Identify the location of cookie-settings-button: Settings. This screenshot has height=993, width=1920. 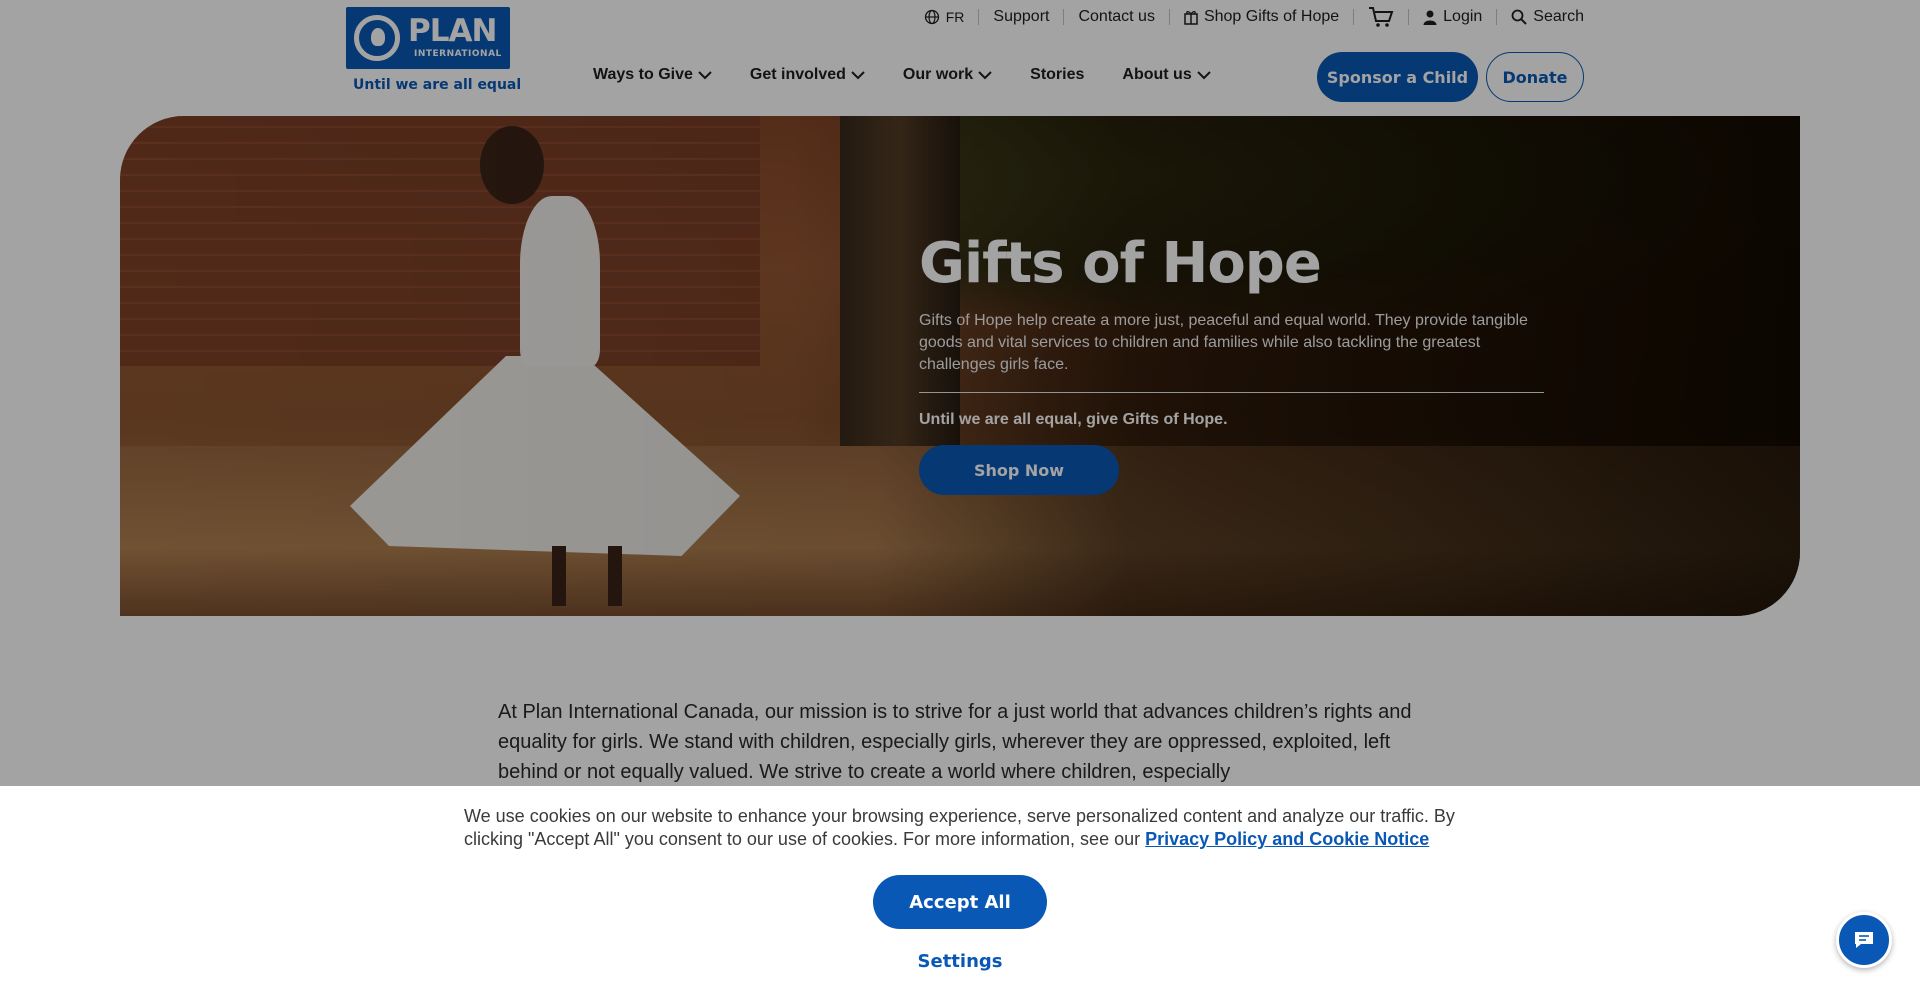
(960, 961).